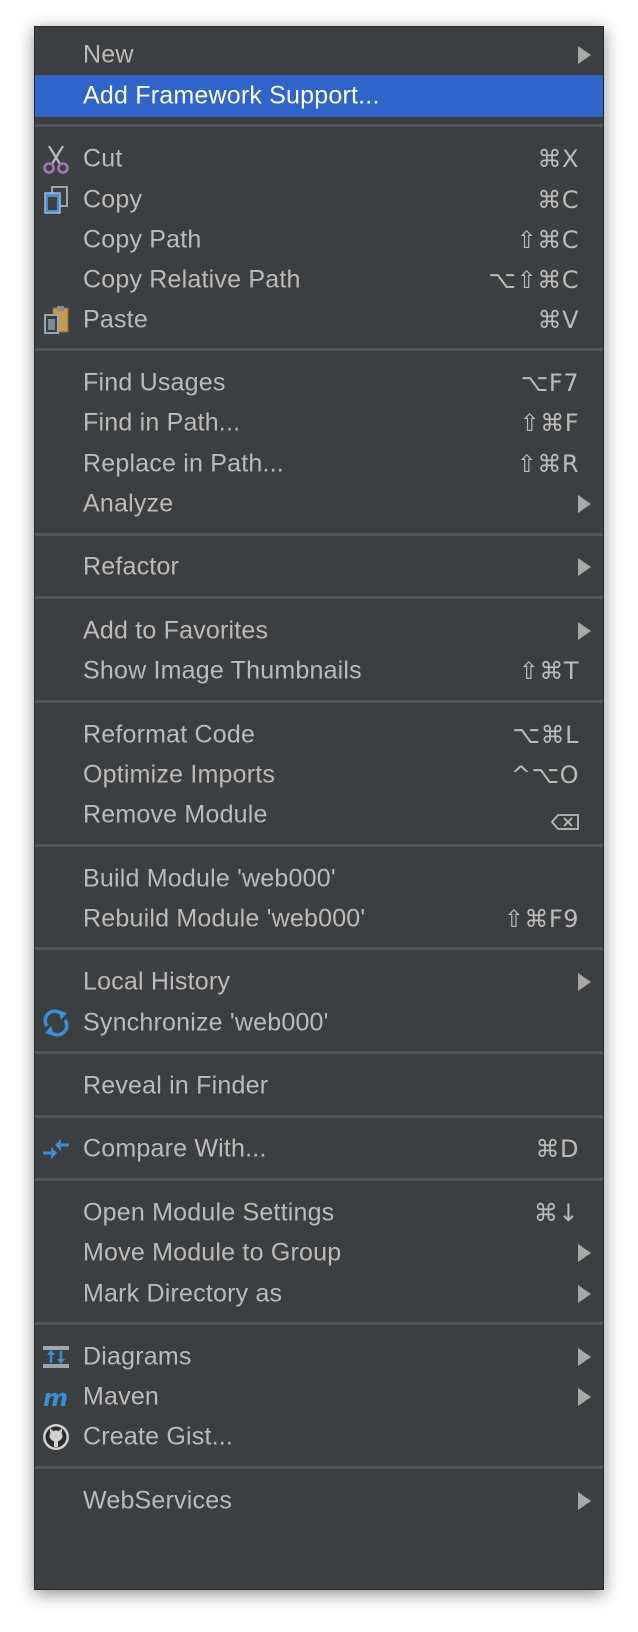  What do you see at coordinates (557, 1149) in the screenshot?
I see `shortcut-label: ⌘D` at bounding box center [557, 1149].